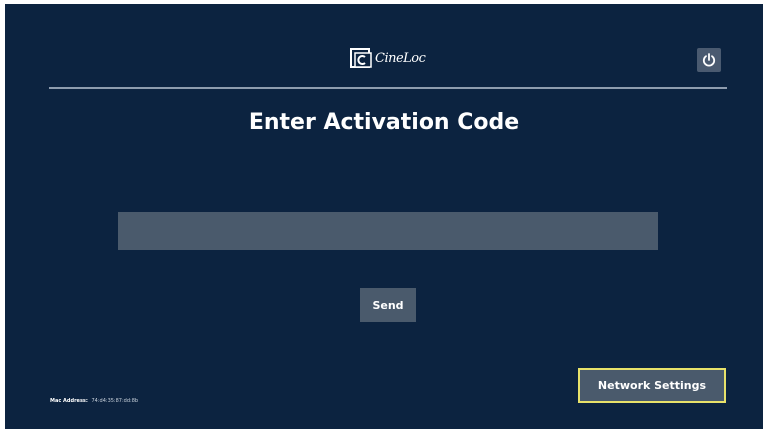  I want to click on mac-address-label: Mac Address:, so click(69, 401).